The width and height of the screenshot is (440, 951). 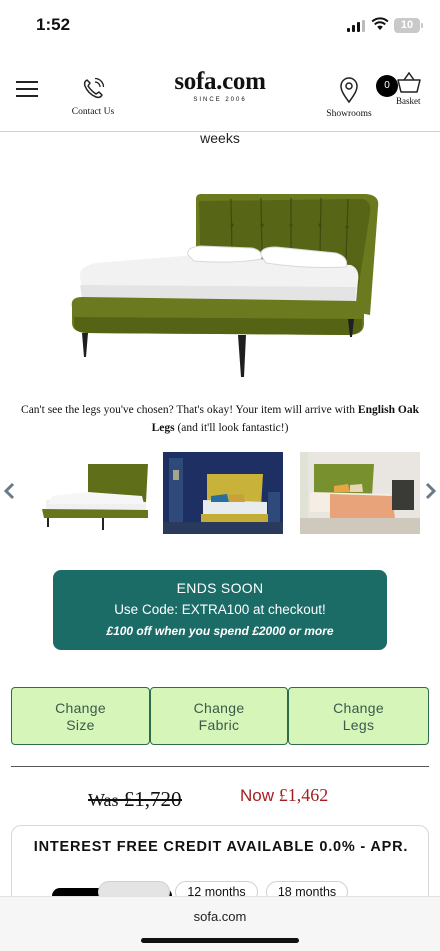 What do you see at coordinates (220, 27) in the screenshot?
I see `status-bar: 1:52 10` at bounding box center [220, 27].